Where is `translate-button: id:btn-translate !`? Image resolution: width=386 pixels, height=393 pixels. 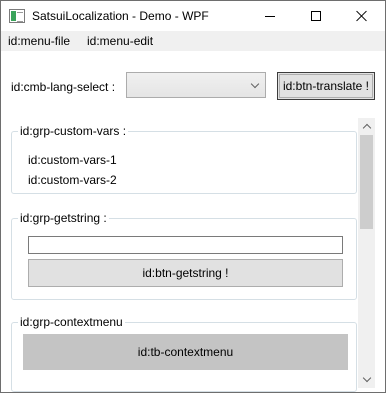 translate-button: id:btn-translate ! is located at coordinates (326, 86).